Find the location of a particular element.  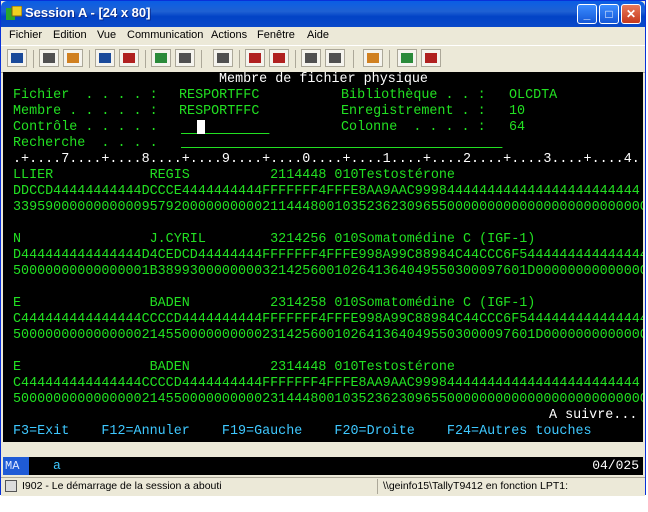

maximize-button: □ is located at coordinates (609, 14).